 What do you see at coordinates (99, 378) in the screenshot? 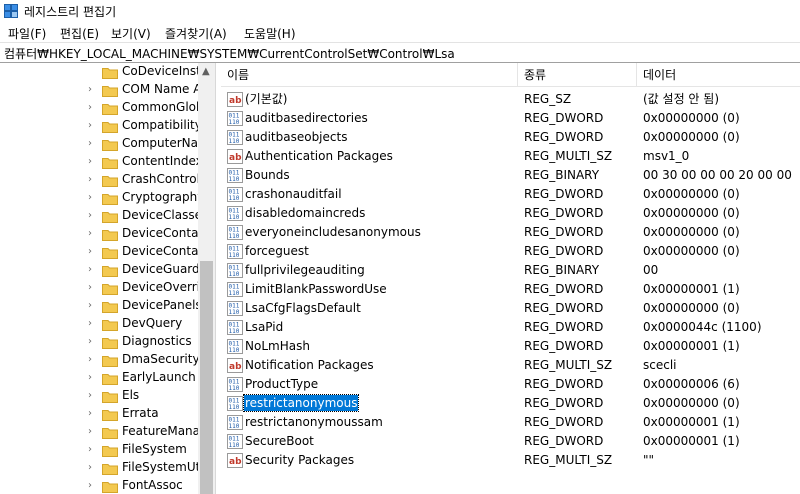
I see `tree-item: › EarlyLaunch` at bounding box center [99, 378].